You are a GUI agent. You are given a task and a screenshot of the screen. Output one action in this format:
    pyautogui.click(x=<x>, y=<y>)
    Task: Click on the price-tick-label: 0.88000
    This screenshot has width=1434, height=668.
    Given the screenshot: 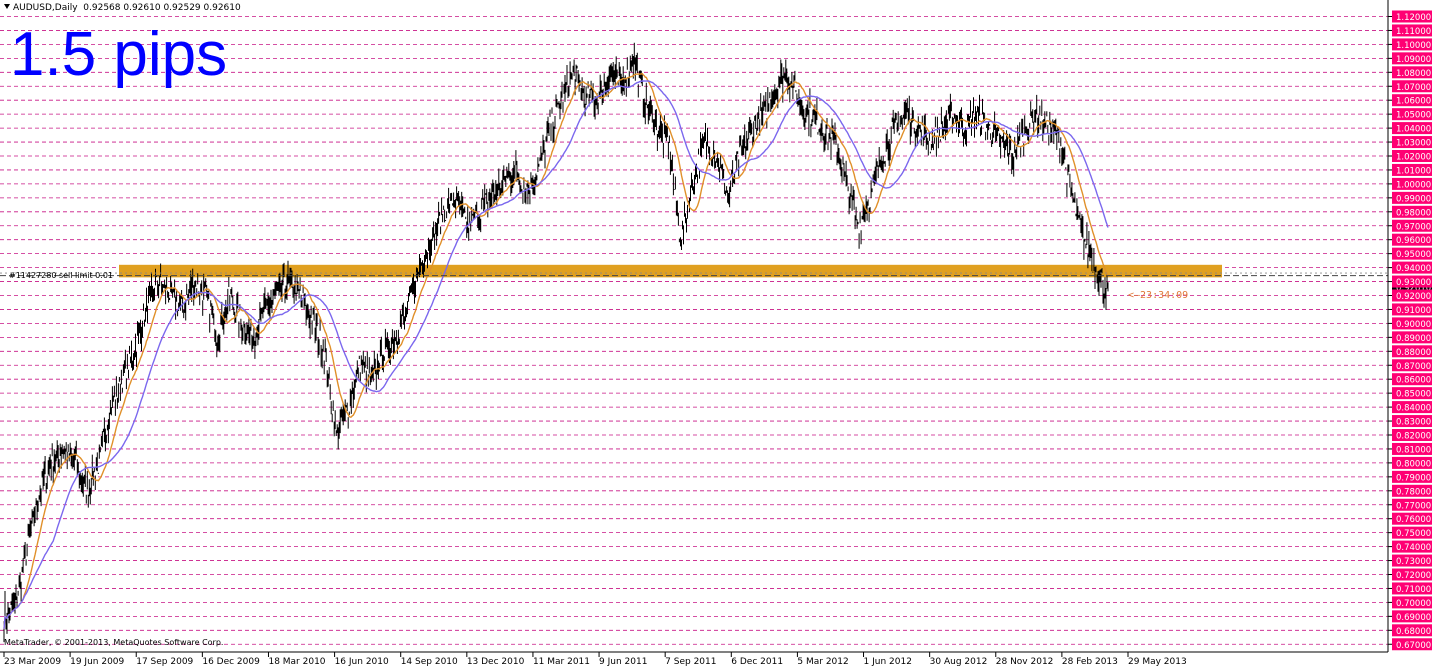 What is the action you would take?
    pyautogui.click(x=1413, y=353)
    